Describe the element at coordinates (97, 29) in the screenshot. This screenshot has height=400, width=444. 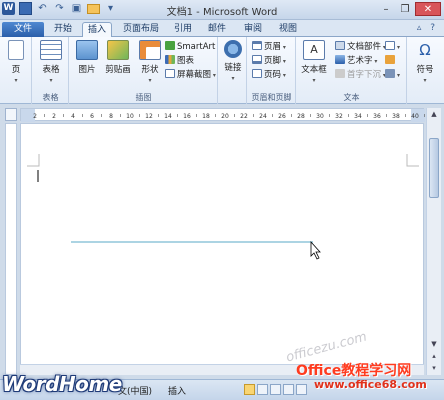
I see `tab-insert: 插入` at that location.